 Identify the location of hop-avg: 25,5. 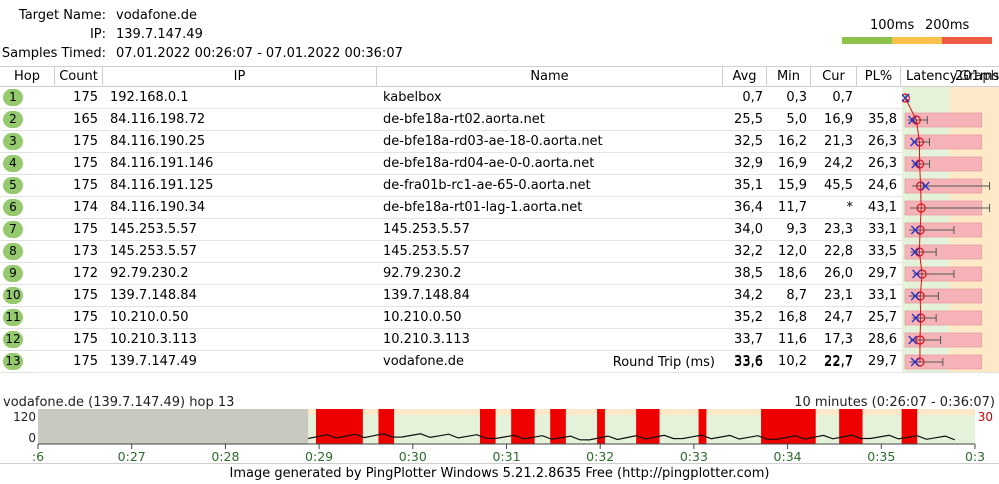
(748, 119).